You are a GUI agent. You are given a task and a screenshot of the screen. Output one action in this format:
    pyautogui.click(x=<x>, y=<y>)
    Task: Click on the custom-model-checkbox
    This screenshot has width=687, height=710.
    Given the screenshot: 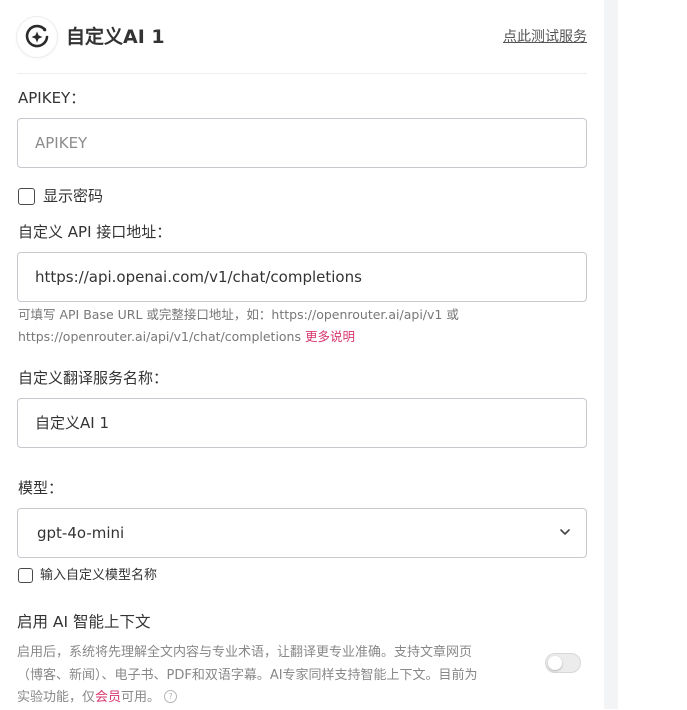 What is the action you would take?
    pyautogui.click(x=25, y=575)
    